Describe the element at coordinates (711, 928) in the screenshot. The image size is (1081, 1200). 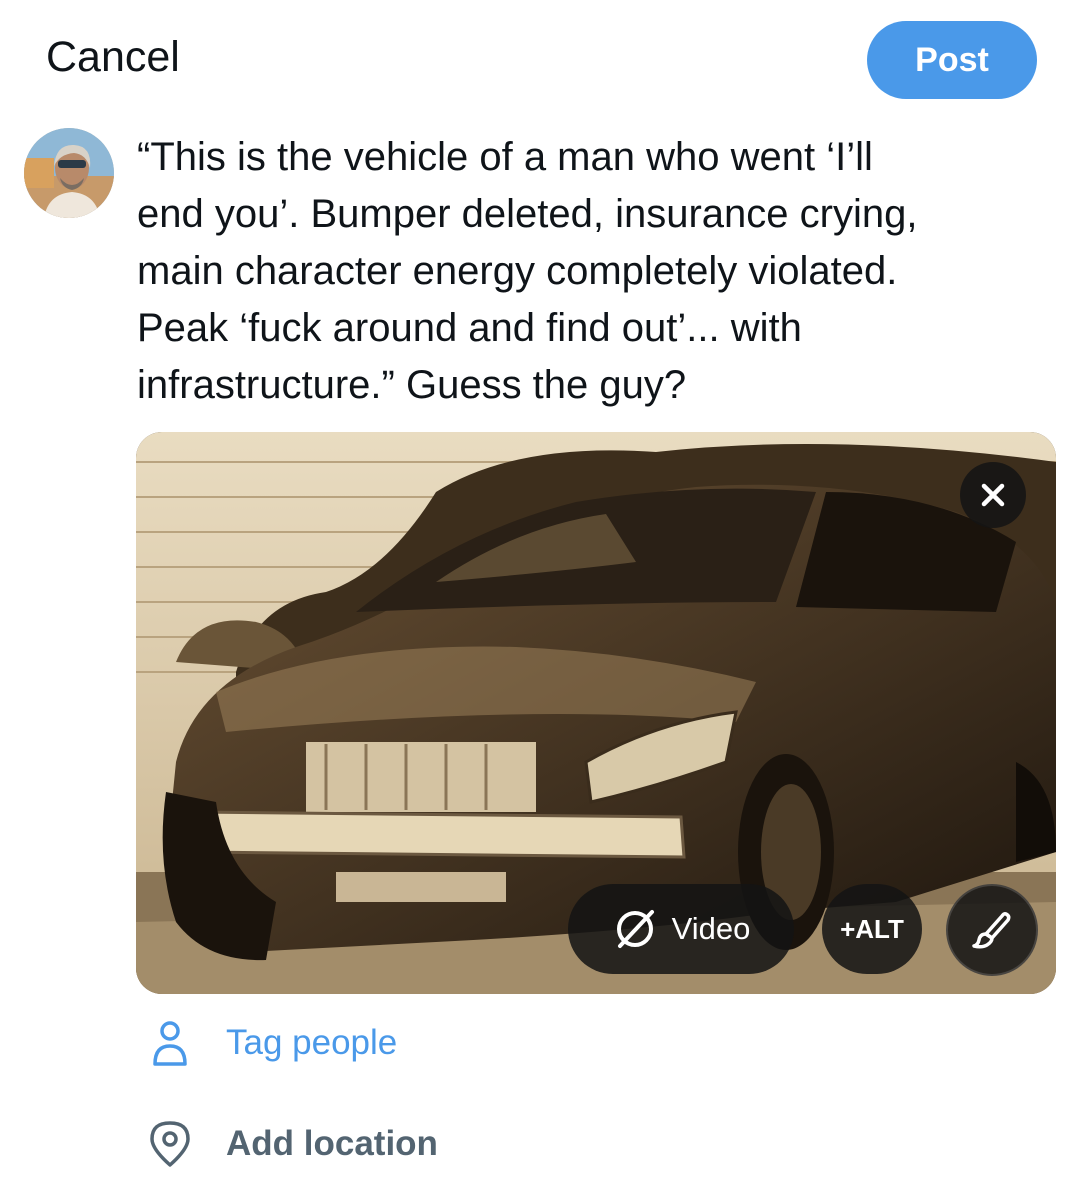
I see `video-label: Video` at that location.